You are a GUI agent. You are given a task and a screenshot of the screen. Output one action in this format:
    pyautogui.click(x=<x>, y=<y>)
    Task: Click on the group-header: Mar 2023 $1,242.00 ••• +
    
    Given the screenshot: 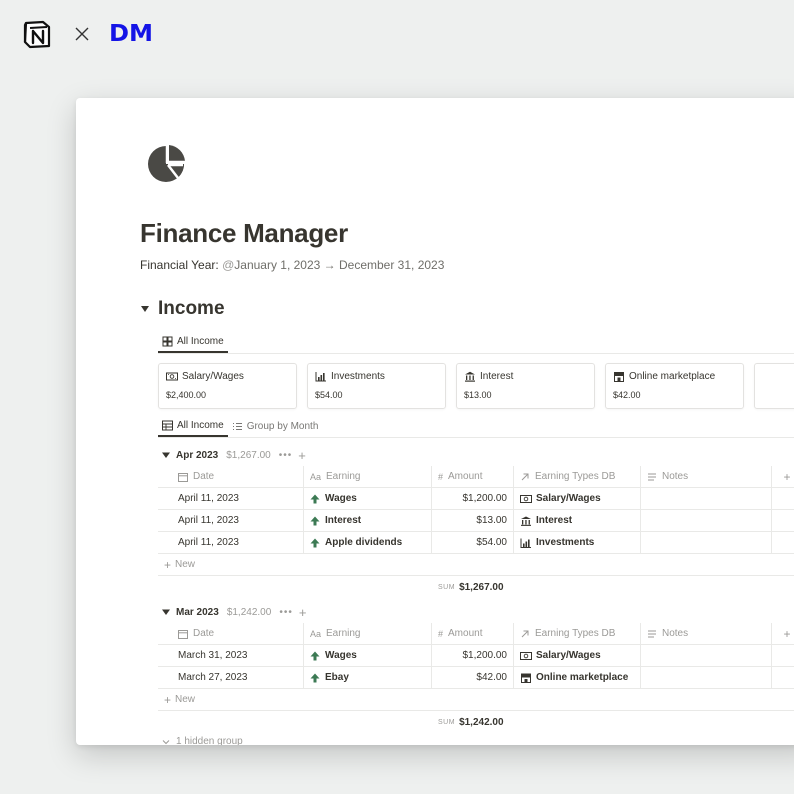 What is the action you would take?
    pyautogui.click(x=476, y=612)
    